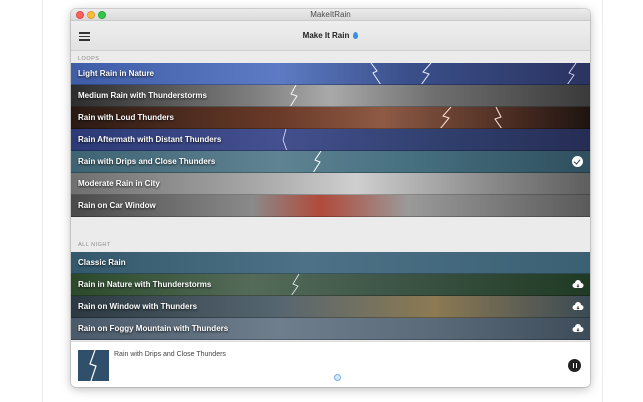 The width and height of the screenshot is (643, 402). Describe the element at coordinates (102, 262) in the screenshot. I see `list-item-label: Classic Rain` at that location.